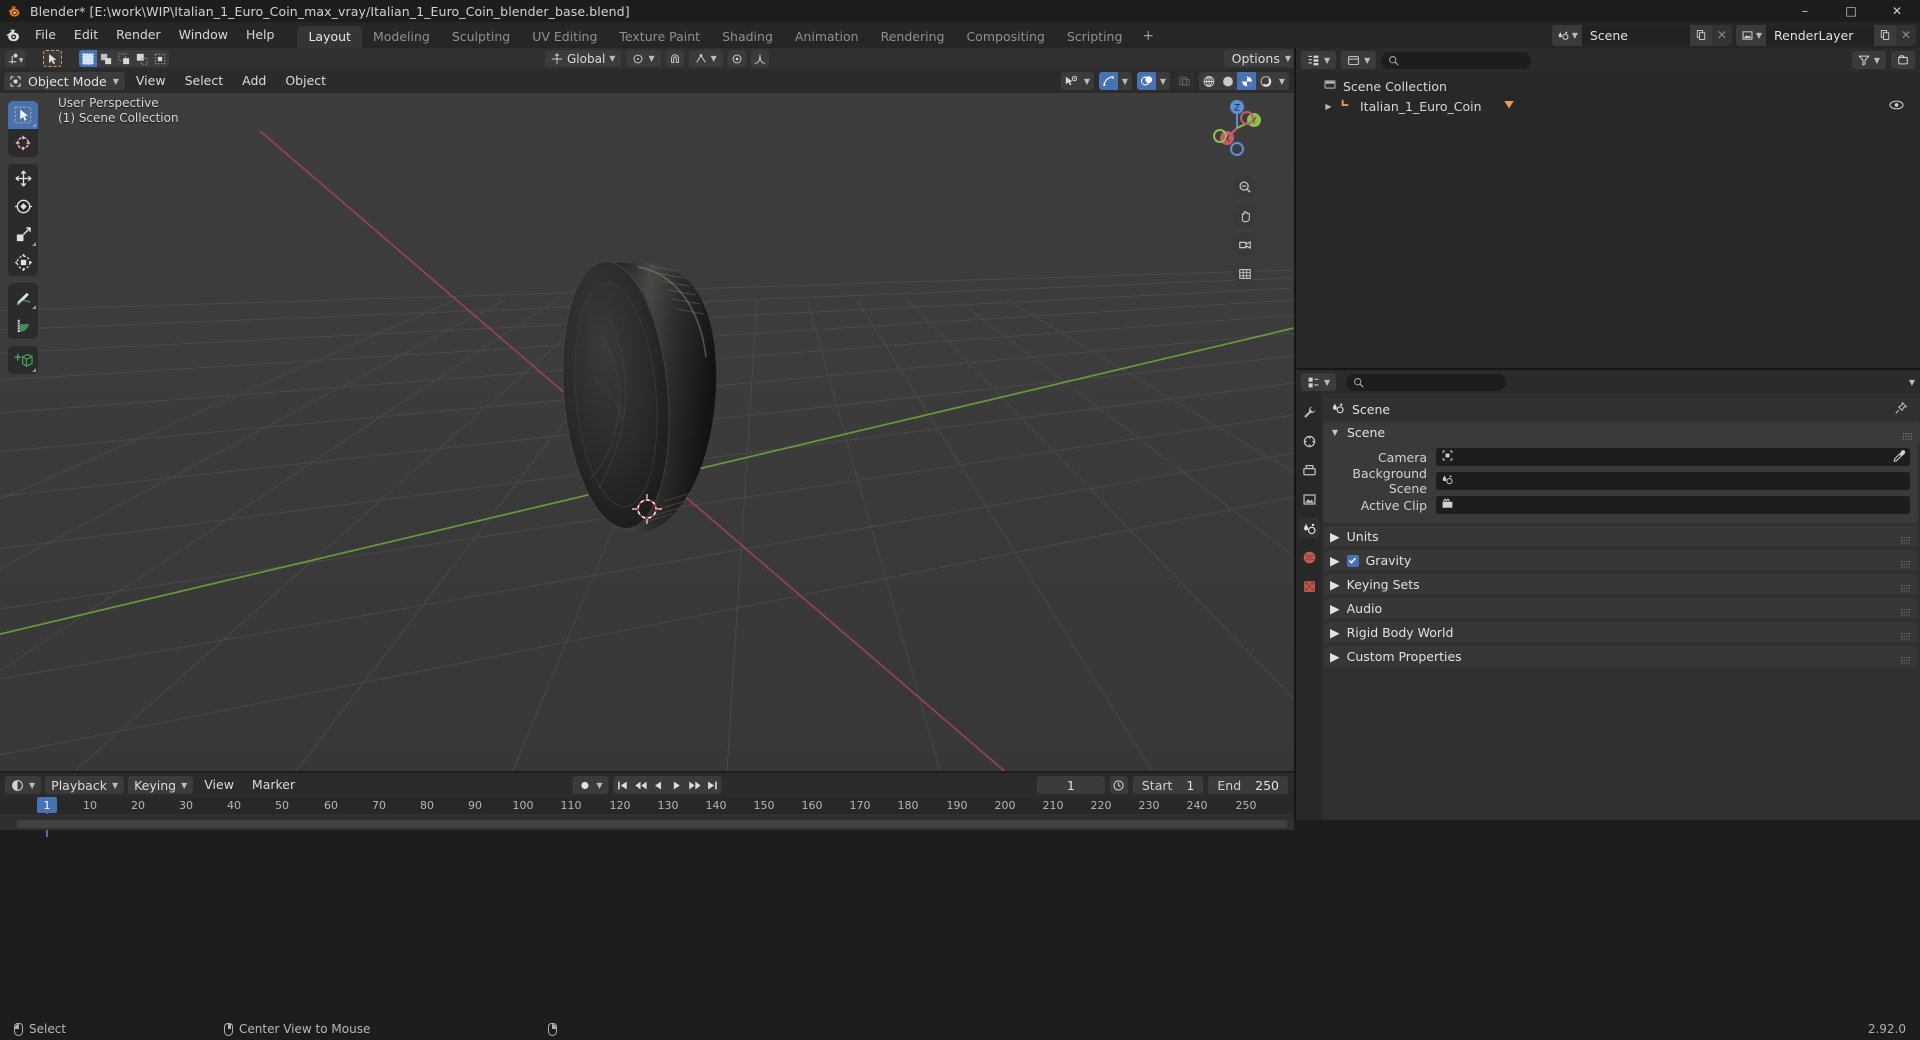 This screenshot has width=1920, height=1040. What do you see at coordinates (23, 178) in the screenshot?
I see `move-tool` at bounding box center [23, 178].